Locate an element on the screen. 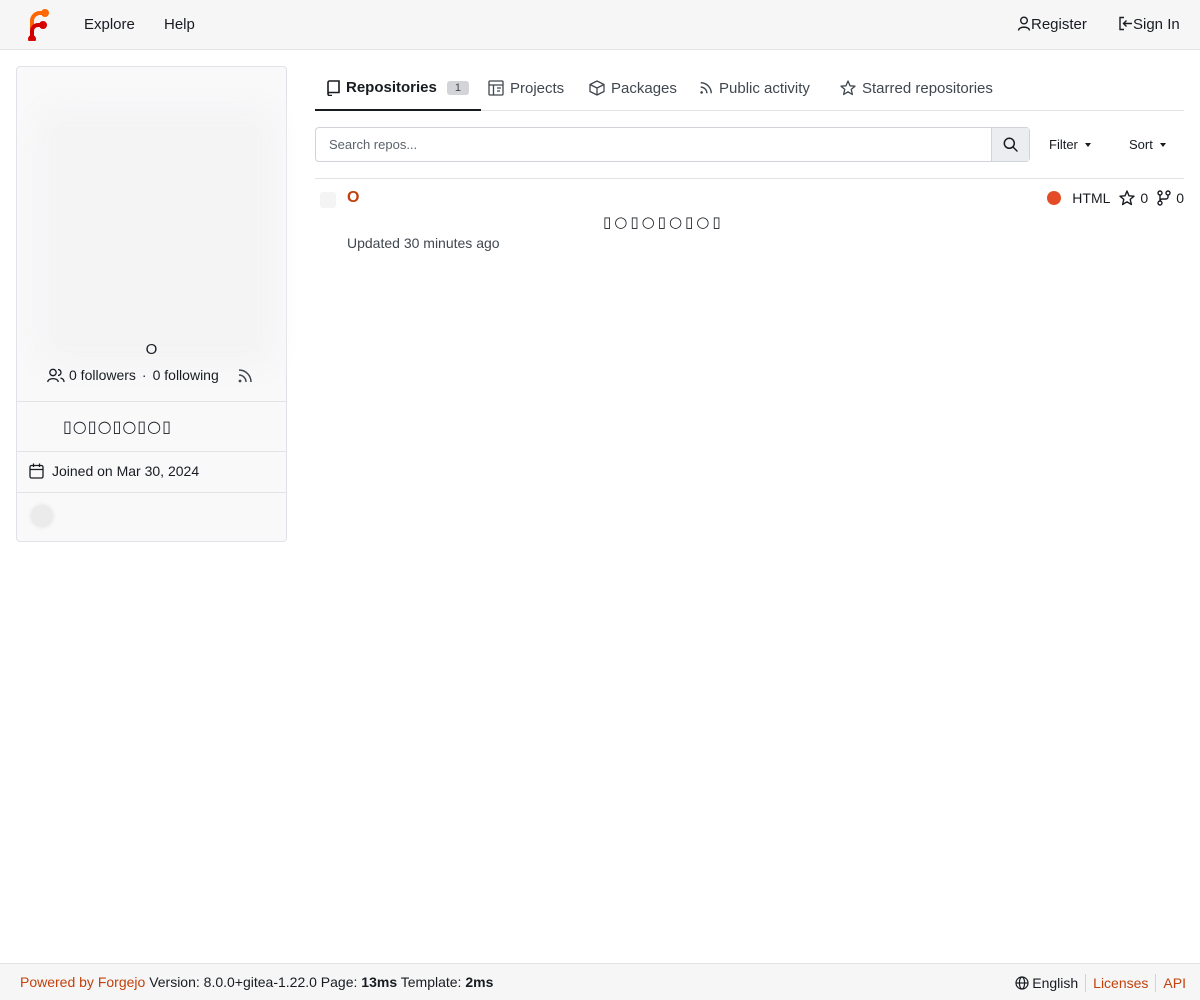  forgejo-logo is located at coordinates (38, 25).